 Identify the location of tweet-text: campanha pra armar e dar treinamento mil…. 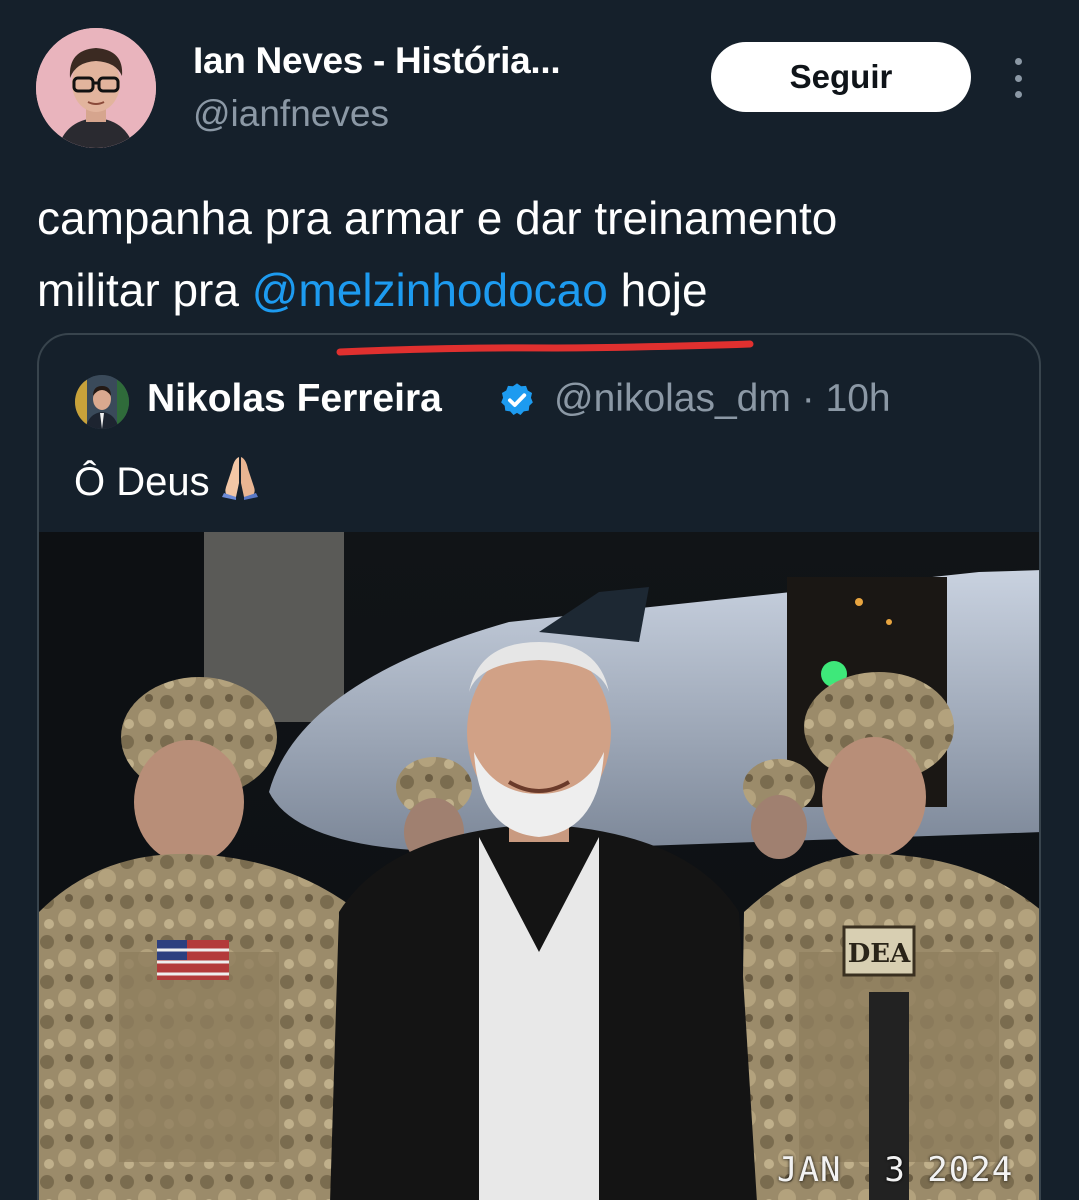
(542, 254).